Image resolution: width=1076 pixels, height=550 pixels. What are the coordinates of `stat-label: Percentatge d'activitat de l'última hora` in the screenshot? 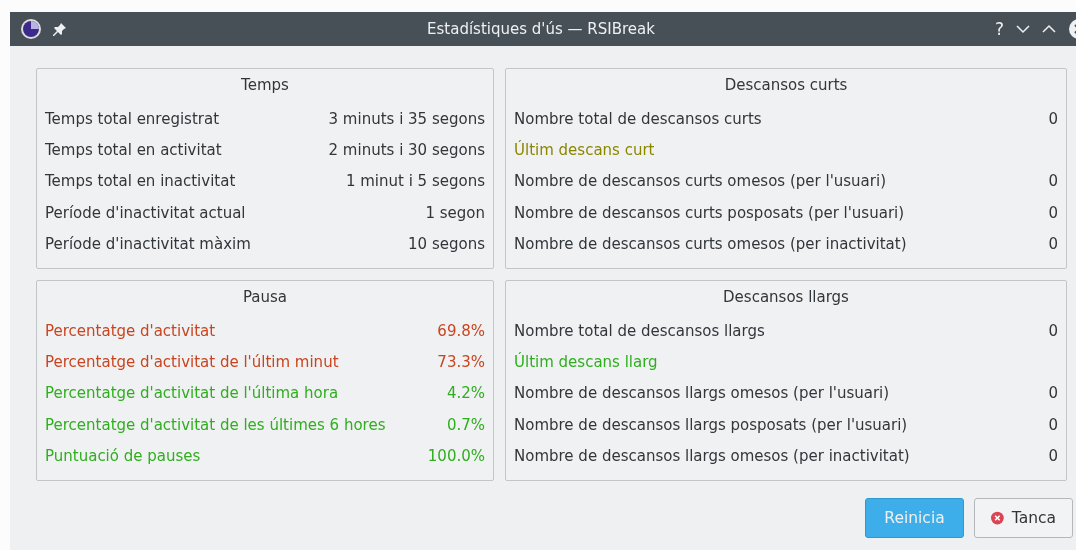 It's located at (192, 393).